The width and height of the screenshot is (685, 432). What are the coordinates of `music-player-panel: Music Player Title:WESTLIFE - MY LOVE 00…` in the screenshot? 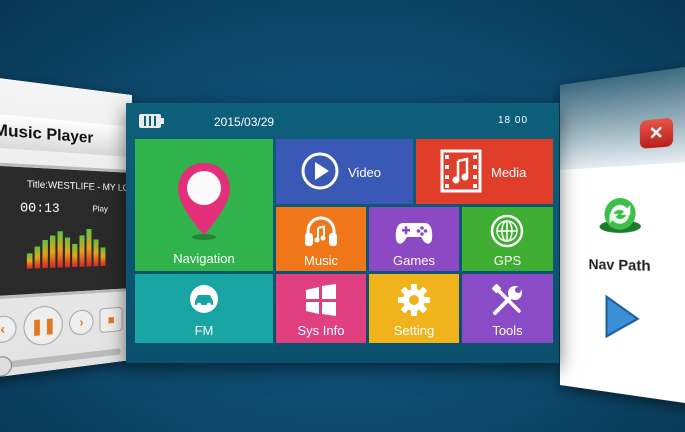 It's located at (66, 227).